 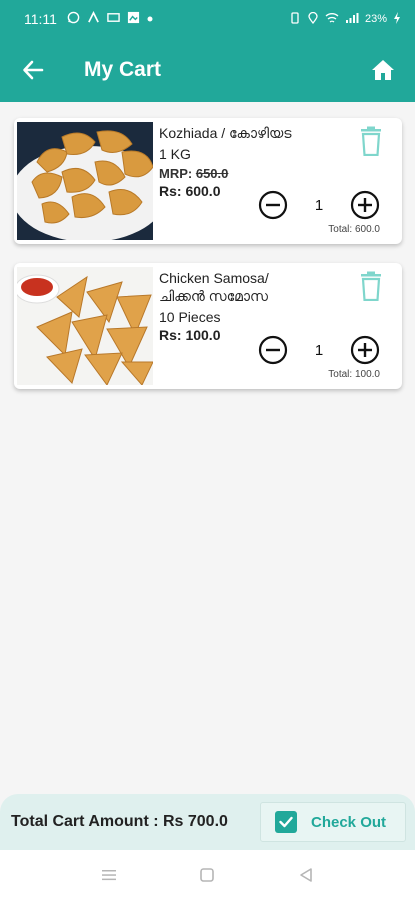 What do you see at coordinates (85, 326) in the screenshot?
I see `product-image-samosa` at bounding box center [85, 326].